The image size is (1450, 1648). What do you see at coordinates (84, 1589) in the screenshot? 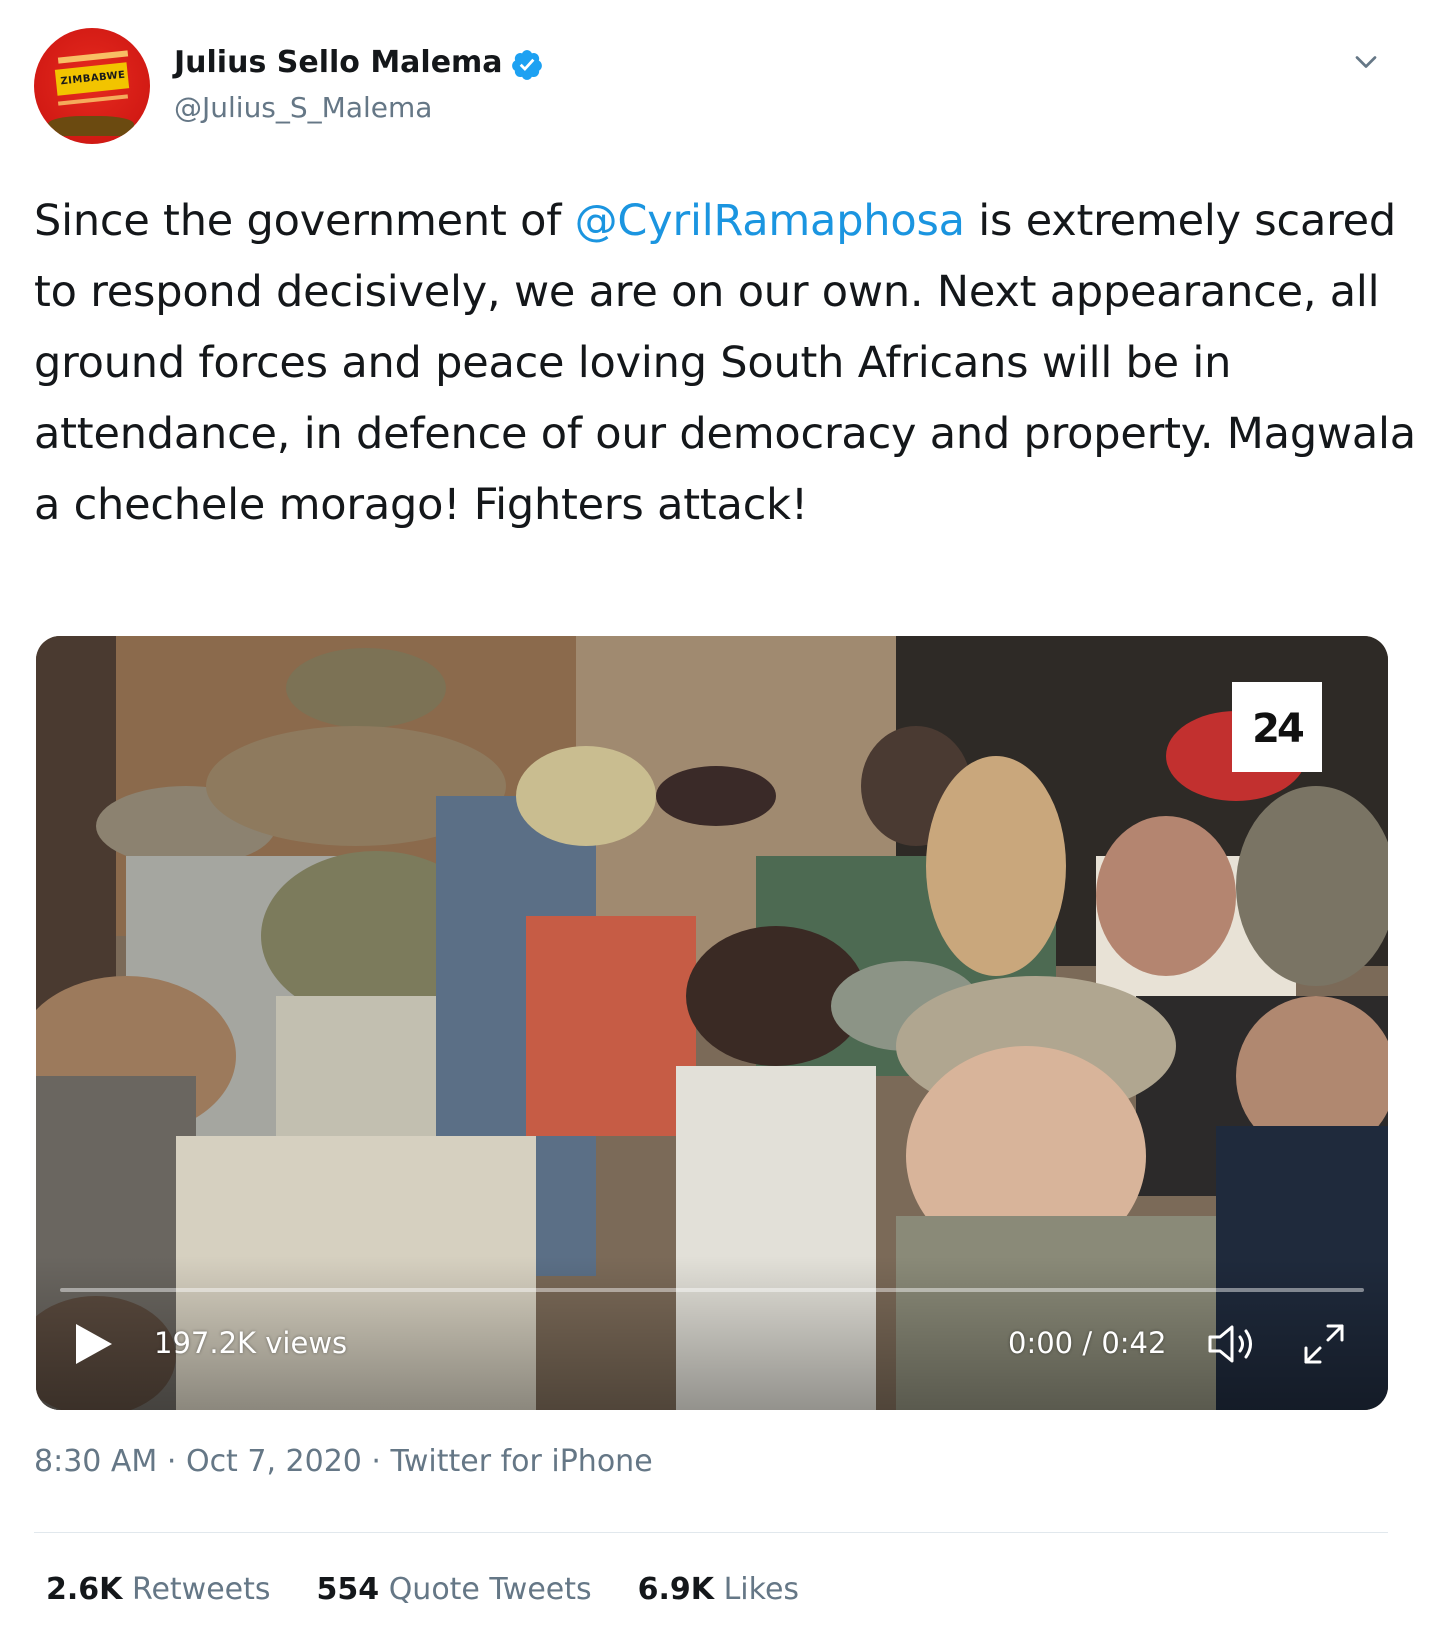
I see `retweets-count: 2.6K` at bounding box center [84, 1589].